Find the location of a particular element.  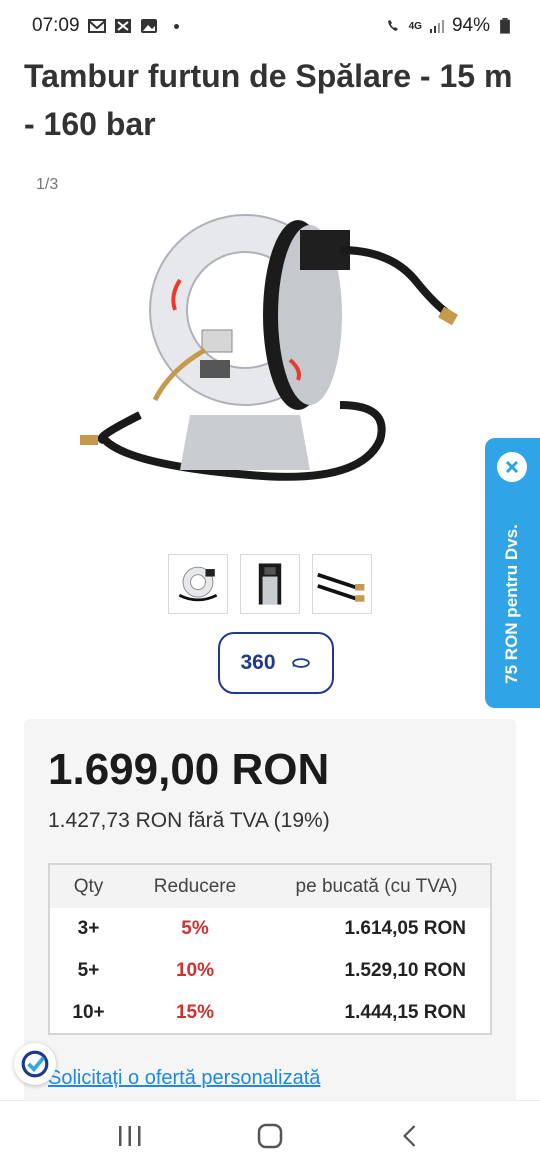

row-discount: 5% is located at coordinates (195, 928).